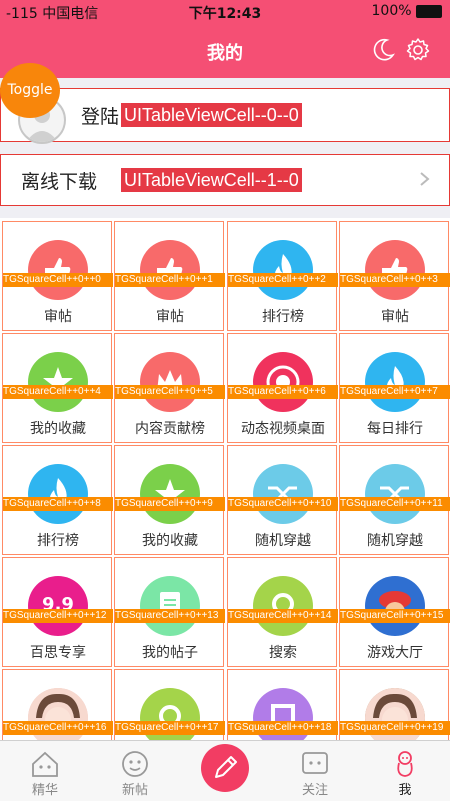 The image size is (450, 801). What do you see at coordinates (395, 392) in the screenshot?
I see `square-debug-tag: TGSquareCell++0++7` at bounding box center [395, 392].